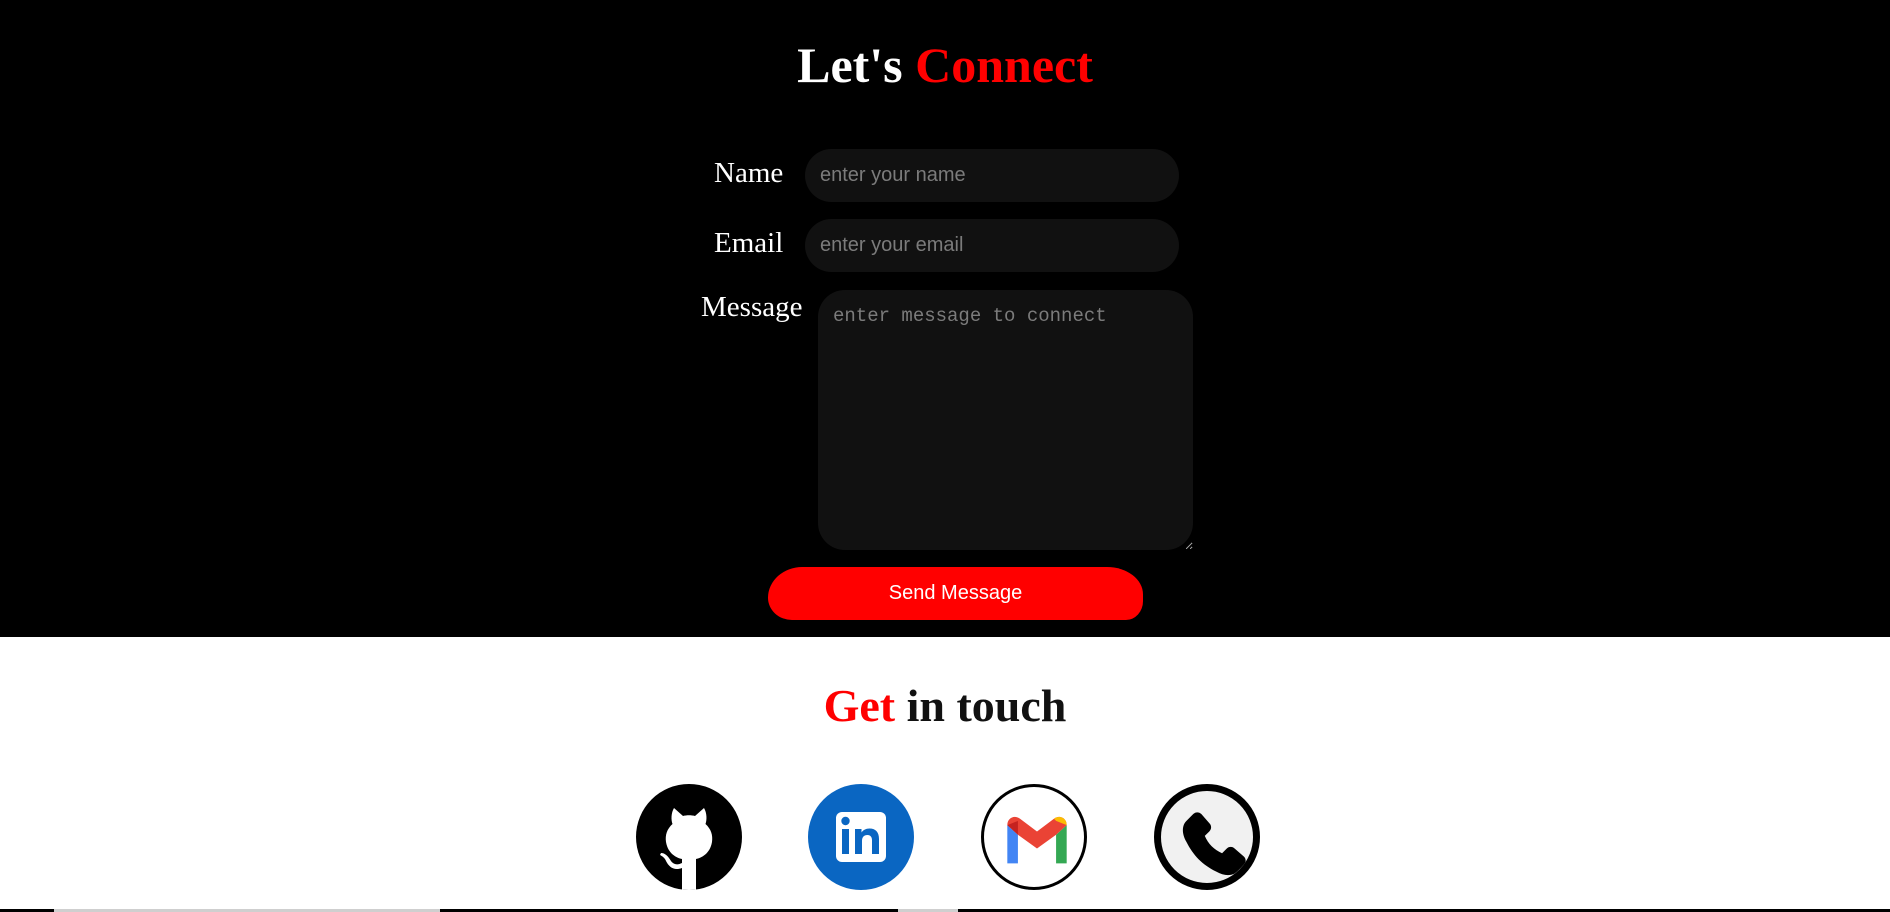  I want to click on touch-title-accent: Get, so click(859, 705).